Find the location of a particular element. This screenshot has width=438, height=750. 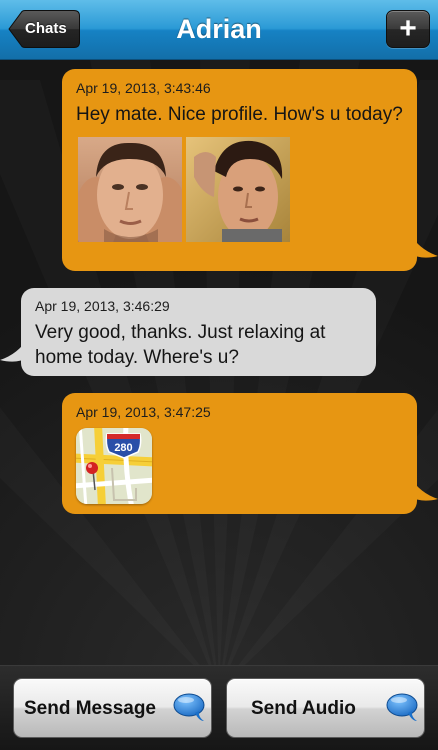

bottom-toolbar: Send Message Send Audio is located at coordinates (219, 707).